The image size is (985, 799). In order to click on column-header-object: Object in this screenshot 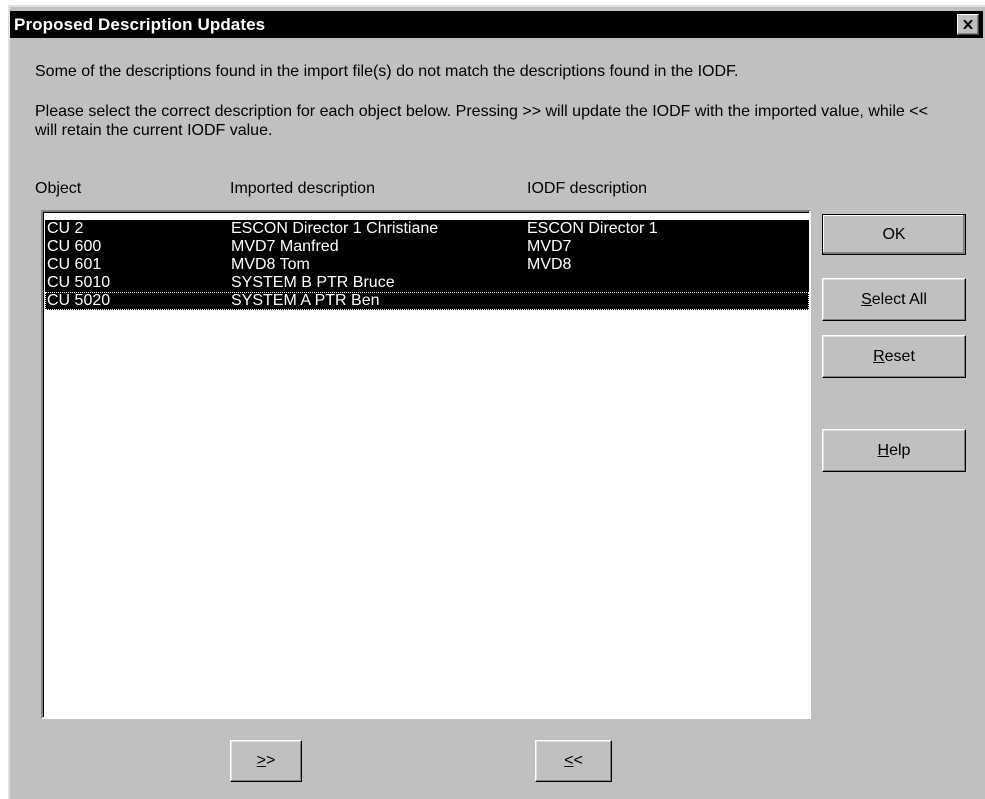, I will do `click(58, 188)`.